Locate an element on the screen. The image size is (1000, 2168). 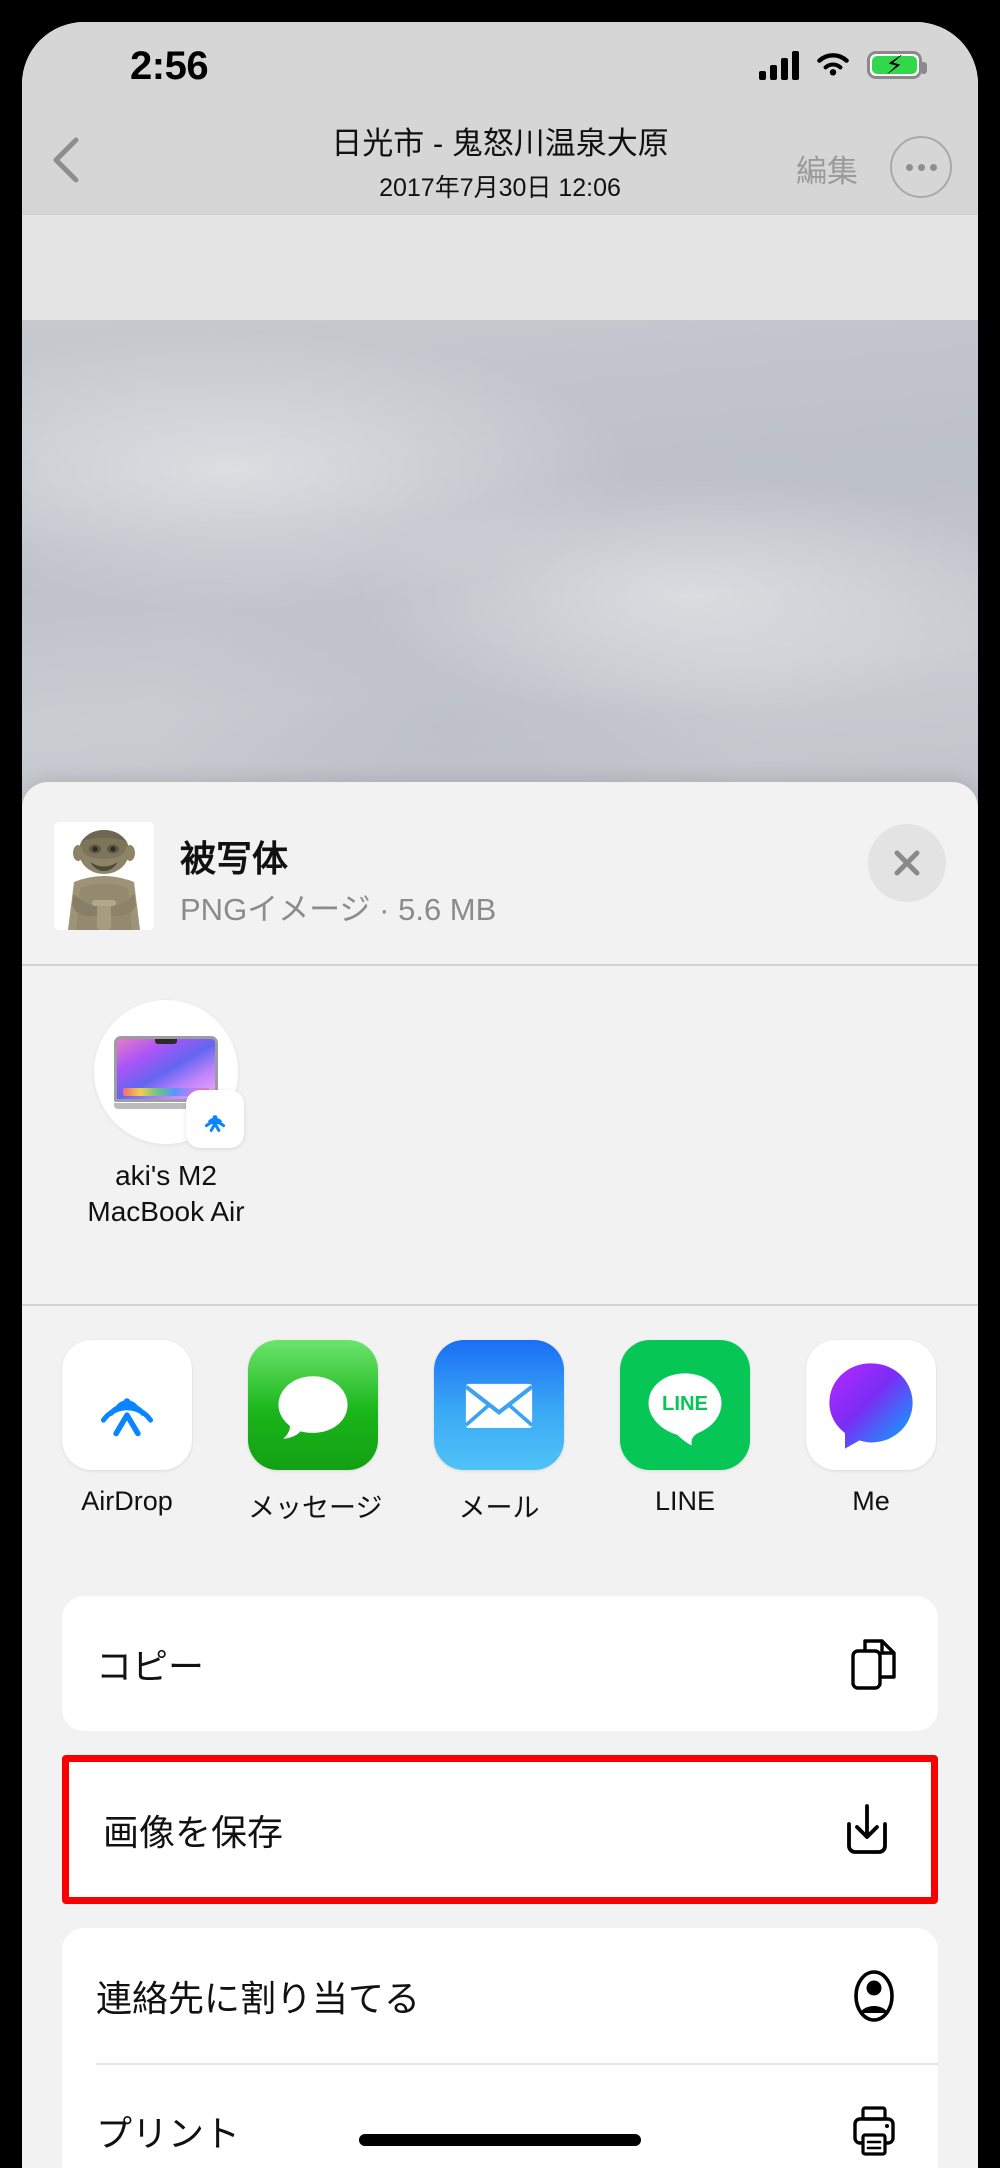
save-image-icon is located at coordinates (867, 1828).